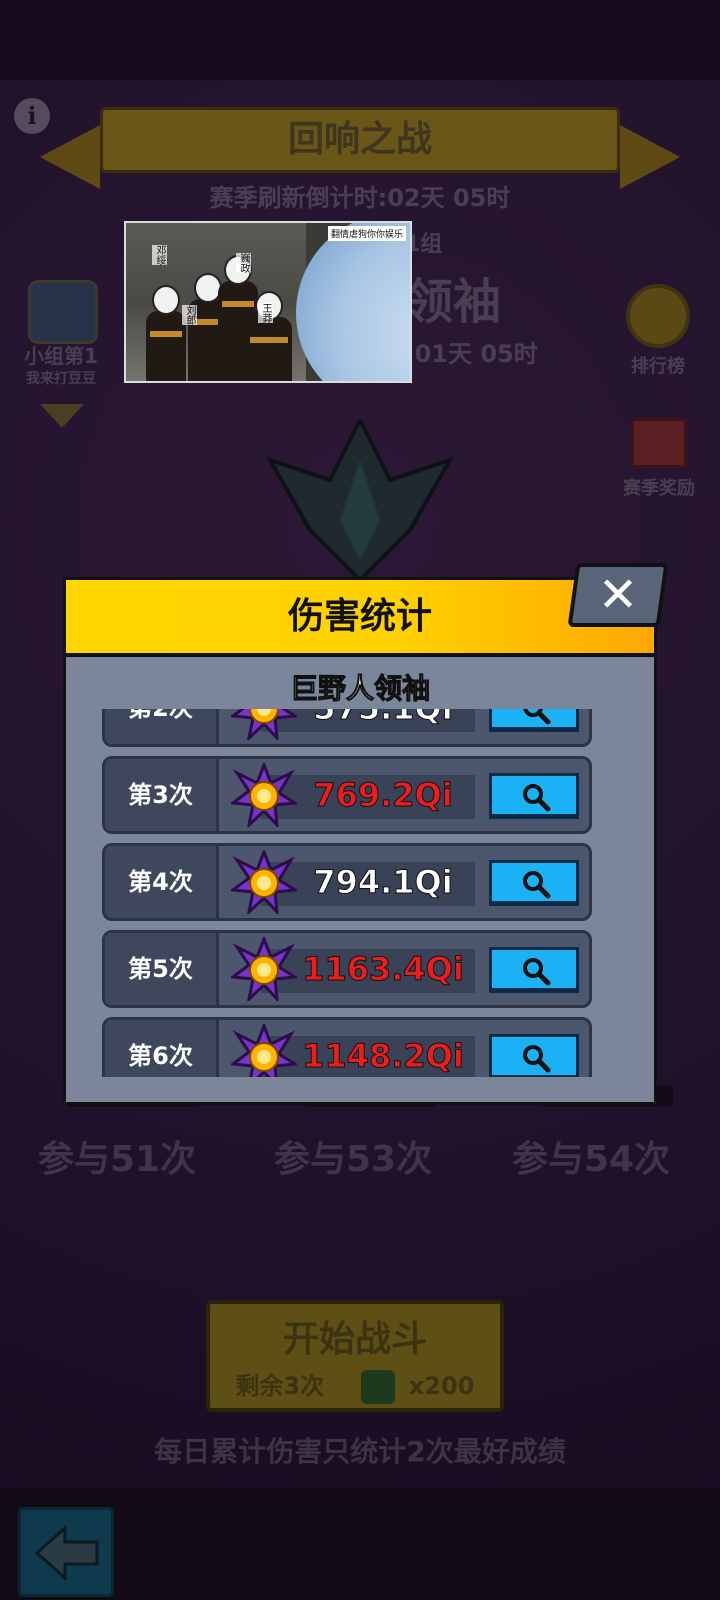 The width and height of the screenshot is (720, 1600). I want to click on close-button: ✕, so click(618, 595).